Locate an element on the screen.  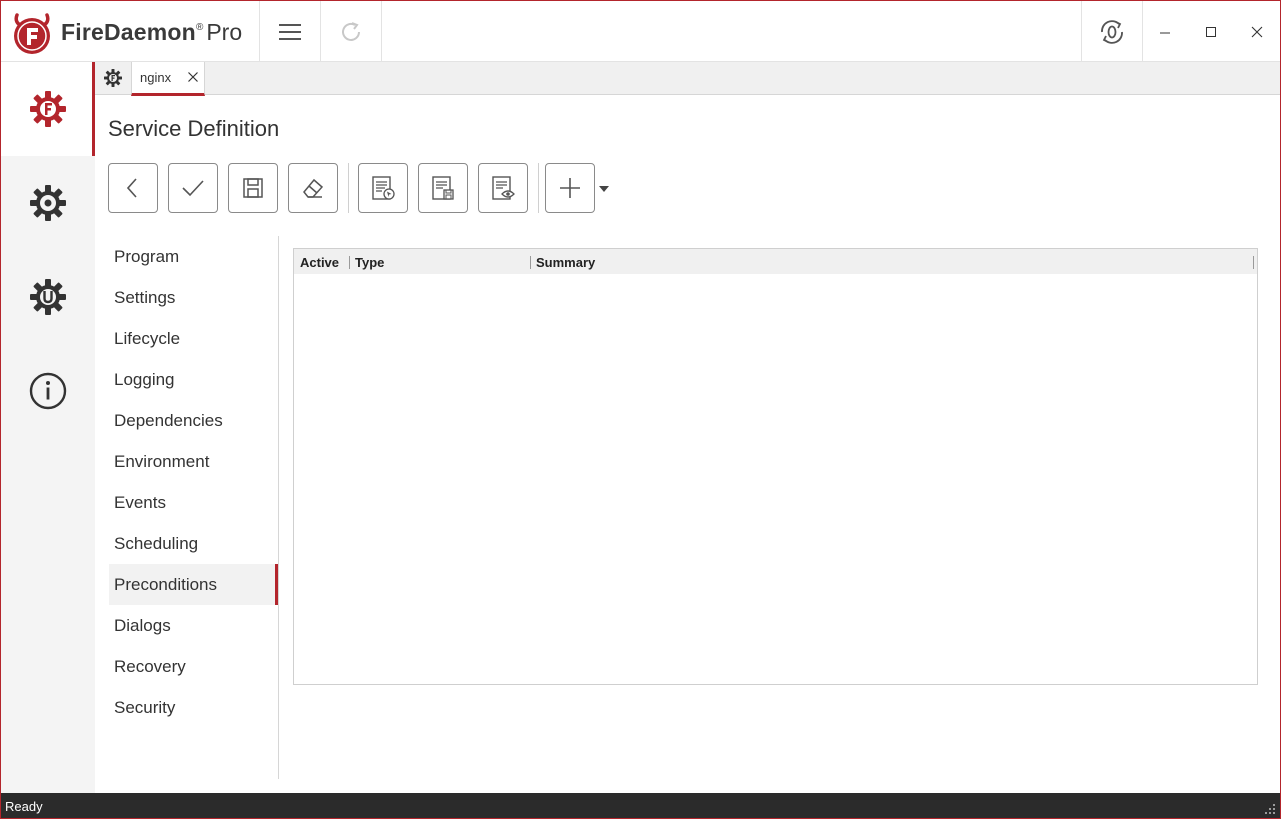
nav-item-preconditions: Preconditions is located at coordinates (193, 584).